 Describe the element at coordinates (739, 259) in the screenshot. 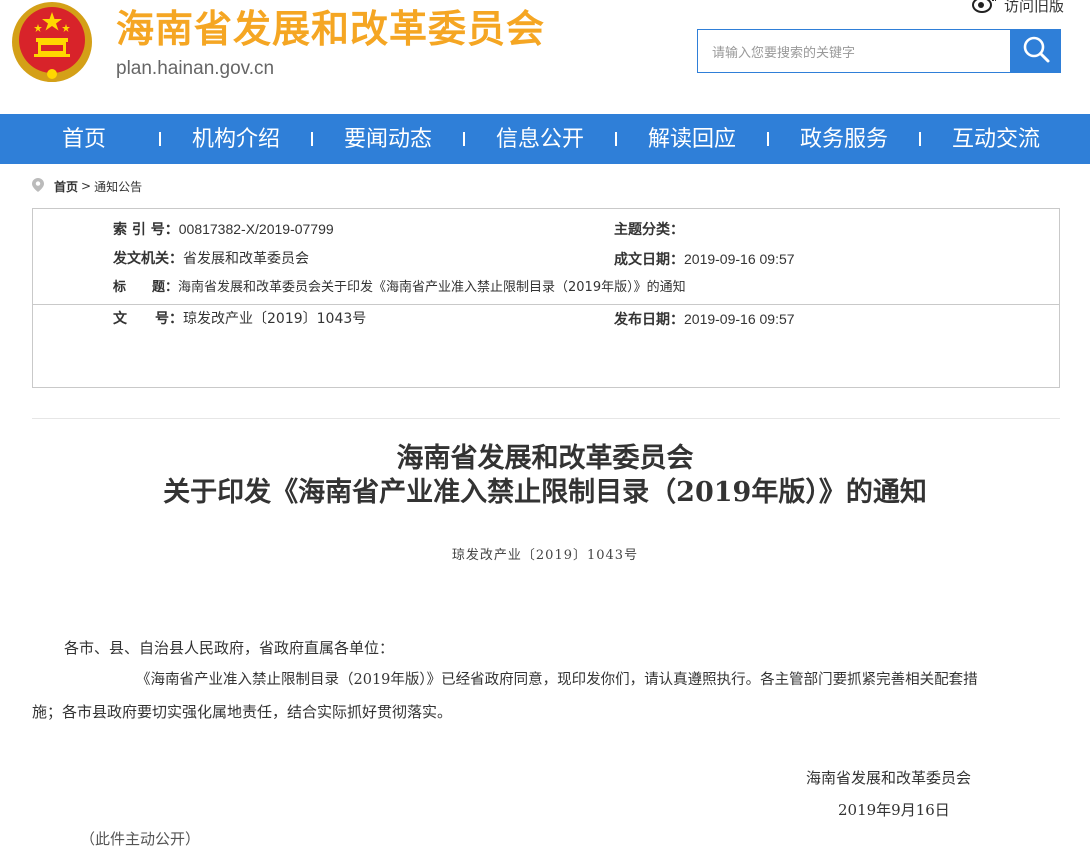

I see `created-value: 2019-09-16 09:57` at that location.